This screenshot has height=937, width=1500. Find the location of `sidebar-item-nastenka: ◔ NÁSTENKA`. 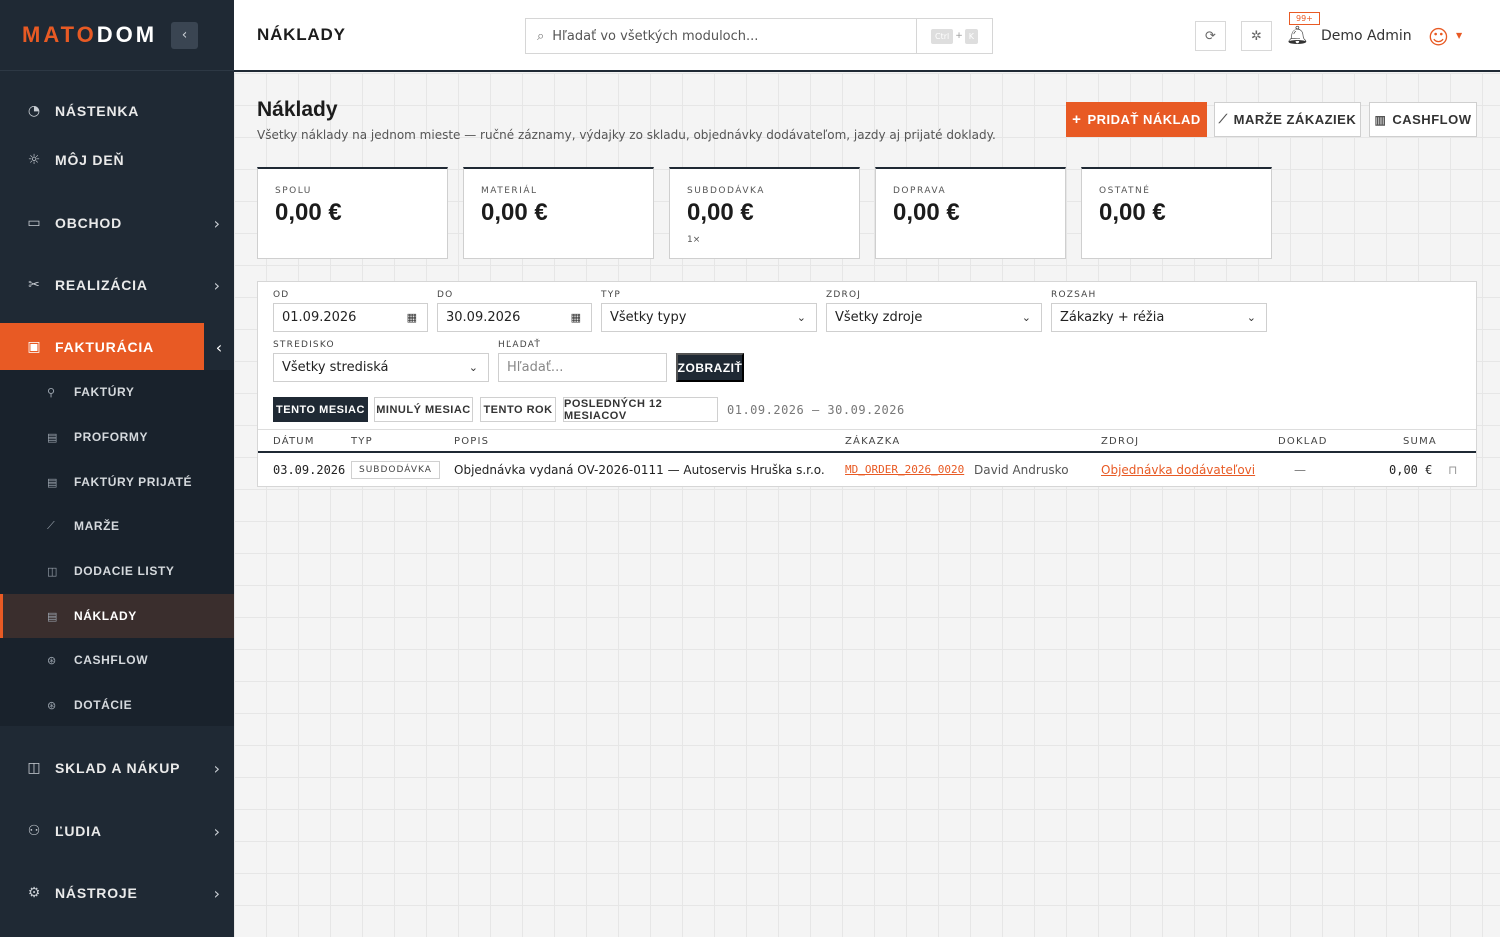

sidebar-item-nastenka: ◔ NÁSTENKA is located at coordinates (117, 111).